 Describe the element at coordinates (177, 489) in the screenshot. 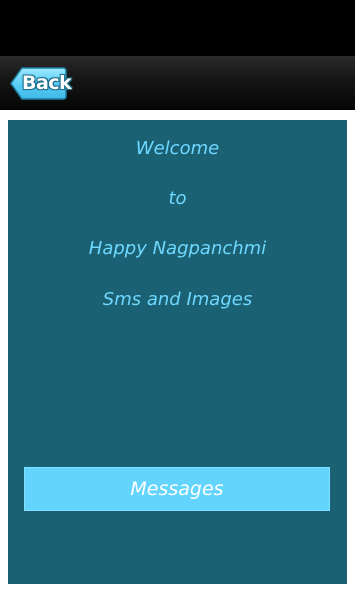

I see `messages-button: Messages` at that location.